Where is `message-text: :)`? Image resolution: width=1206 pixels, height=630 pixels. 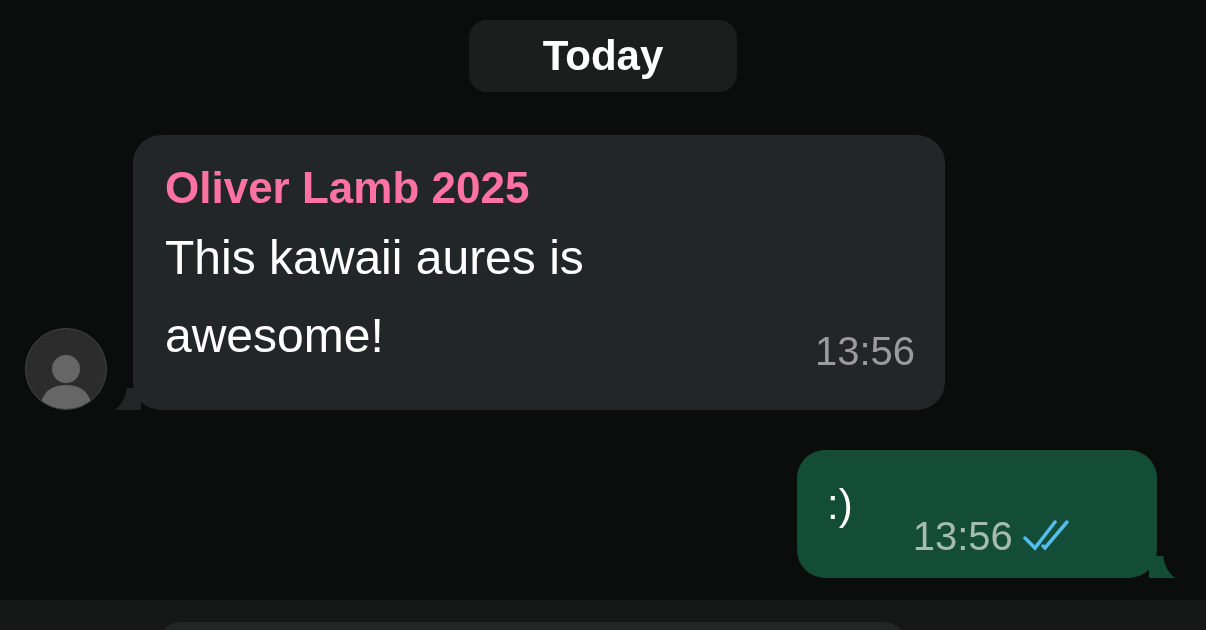 message-text: :) is located at coordinates (840, 505).